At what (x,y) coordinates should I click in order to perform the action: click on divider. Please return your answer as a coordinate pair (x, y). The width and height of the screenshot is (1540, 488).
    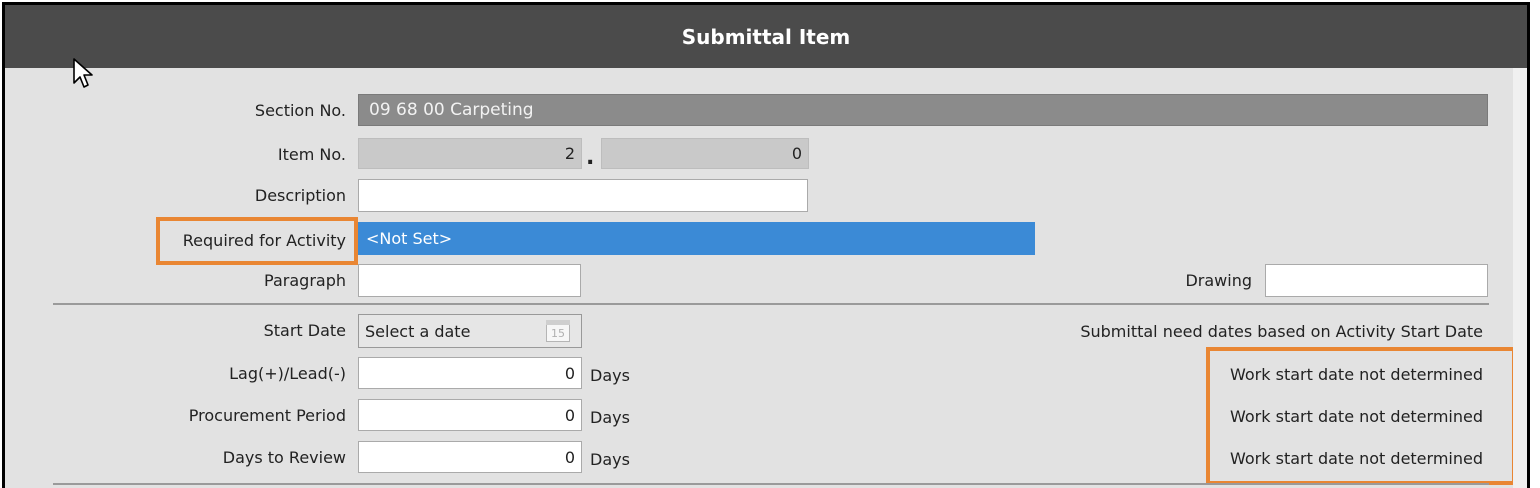
    Looking at the image, I should click on (771, 304).